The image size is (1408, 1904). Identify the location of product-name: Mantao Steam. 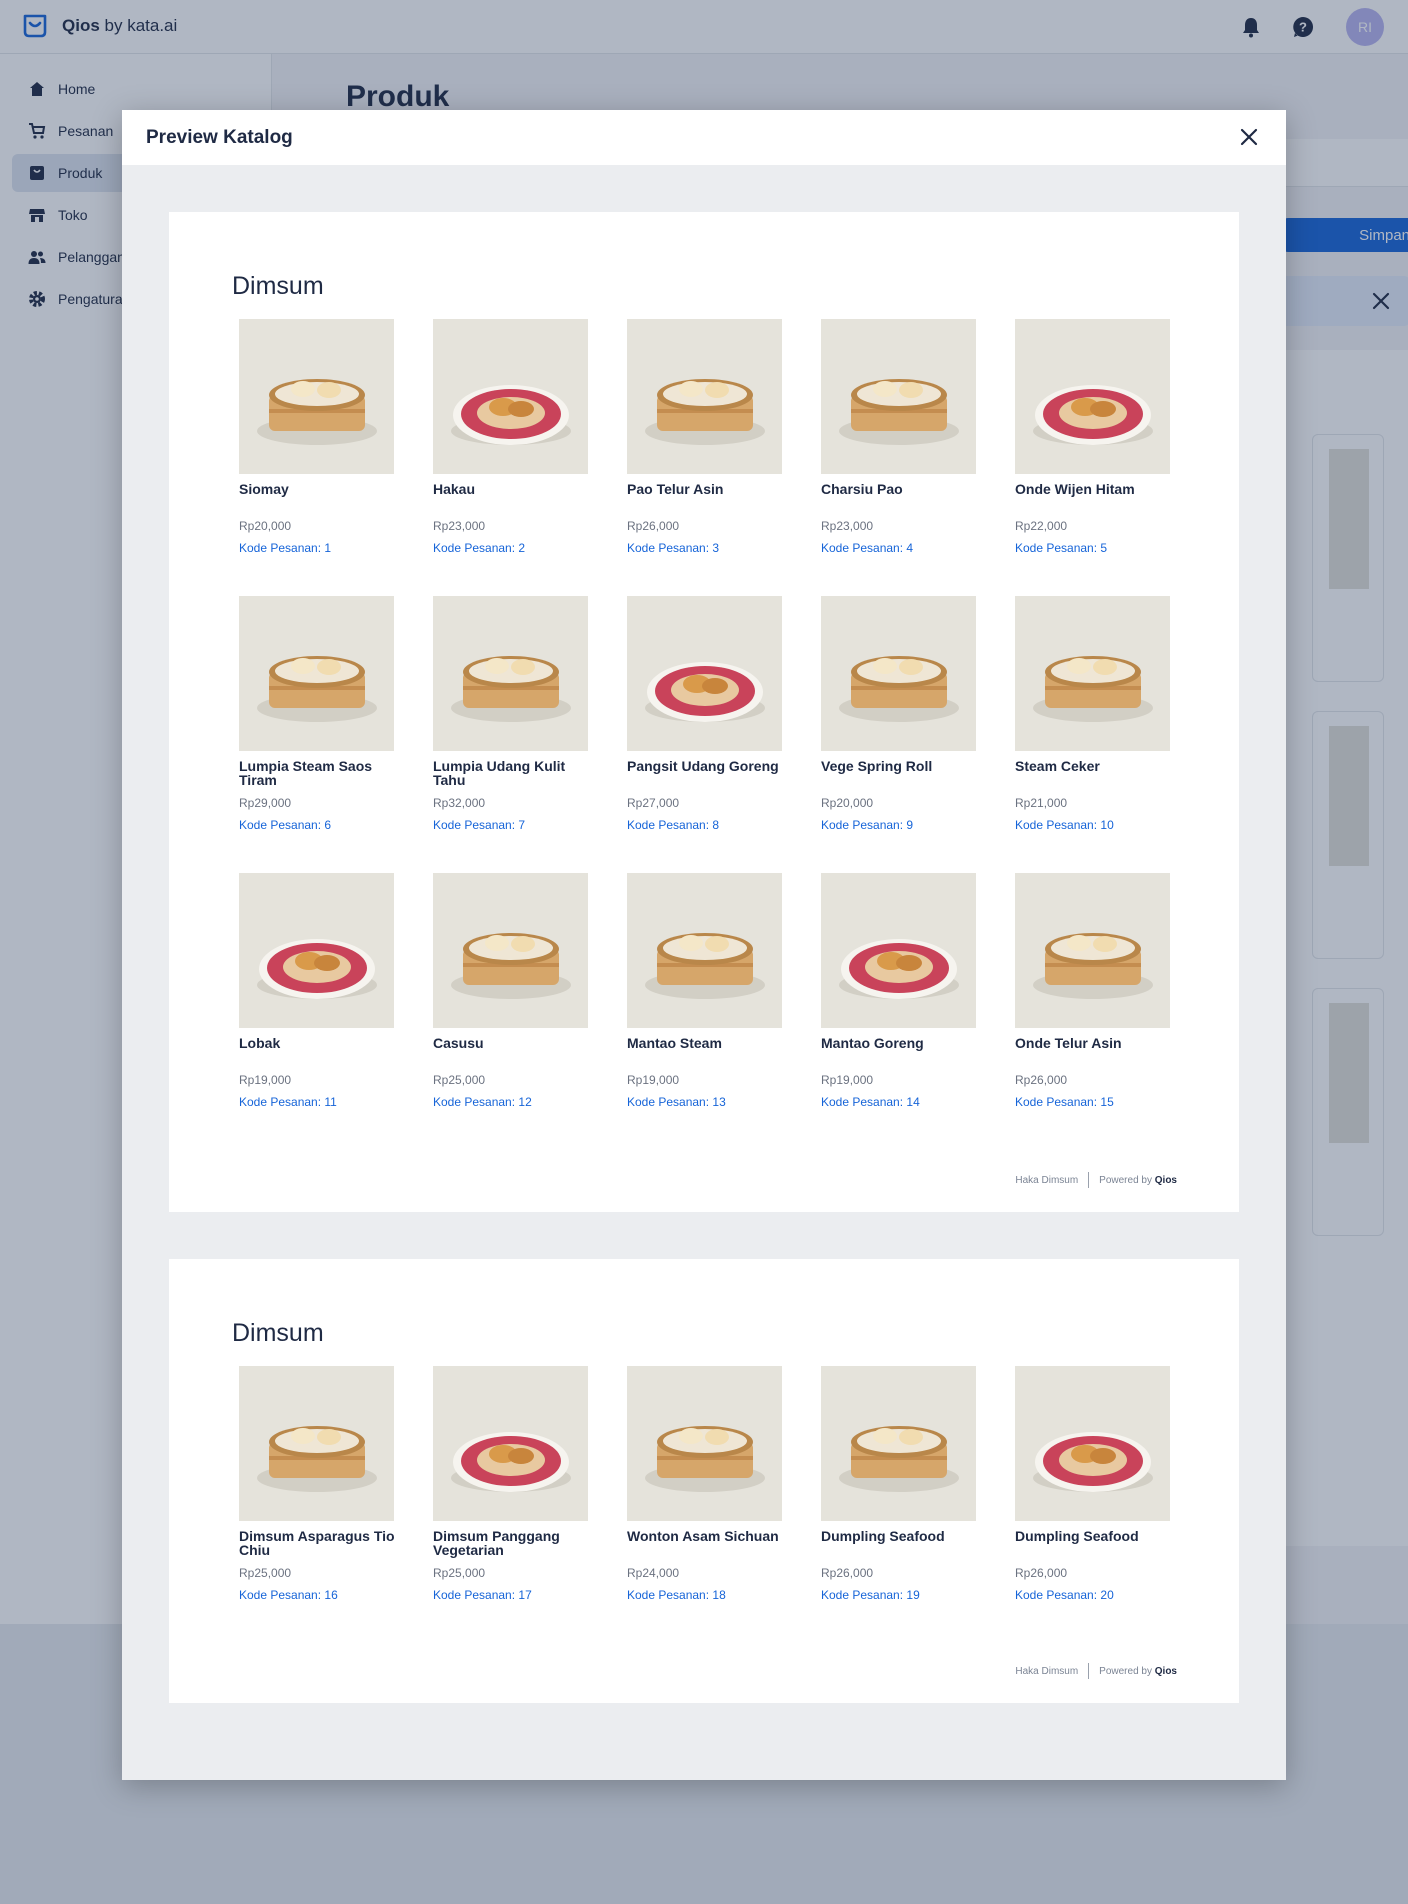
(674, 1043).